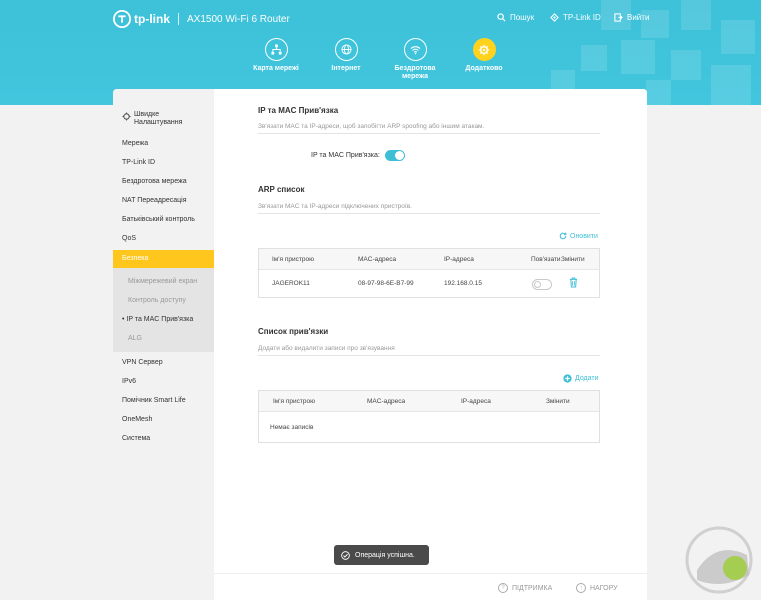  I want to click on sidebar-item-tplink-id: TP-Link ID, so click(138, 162).